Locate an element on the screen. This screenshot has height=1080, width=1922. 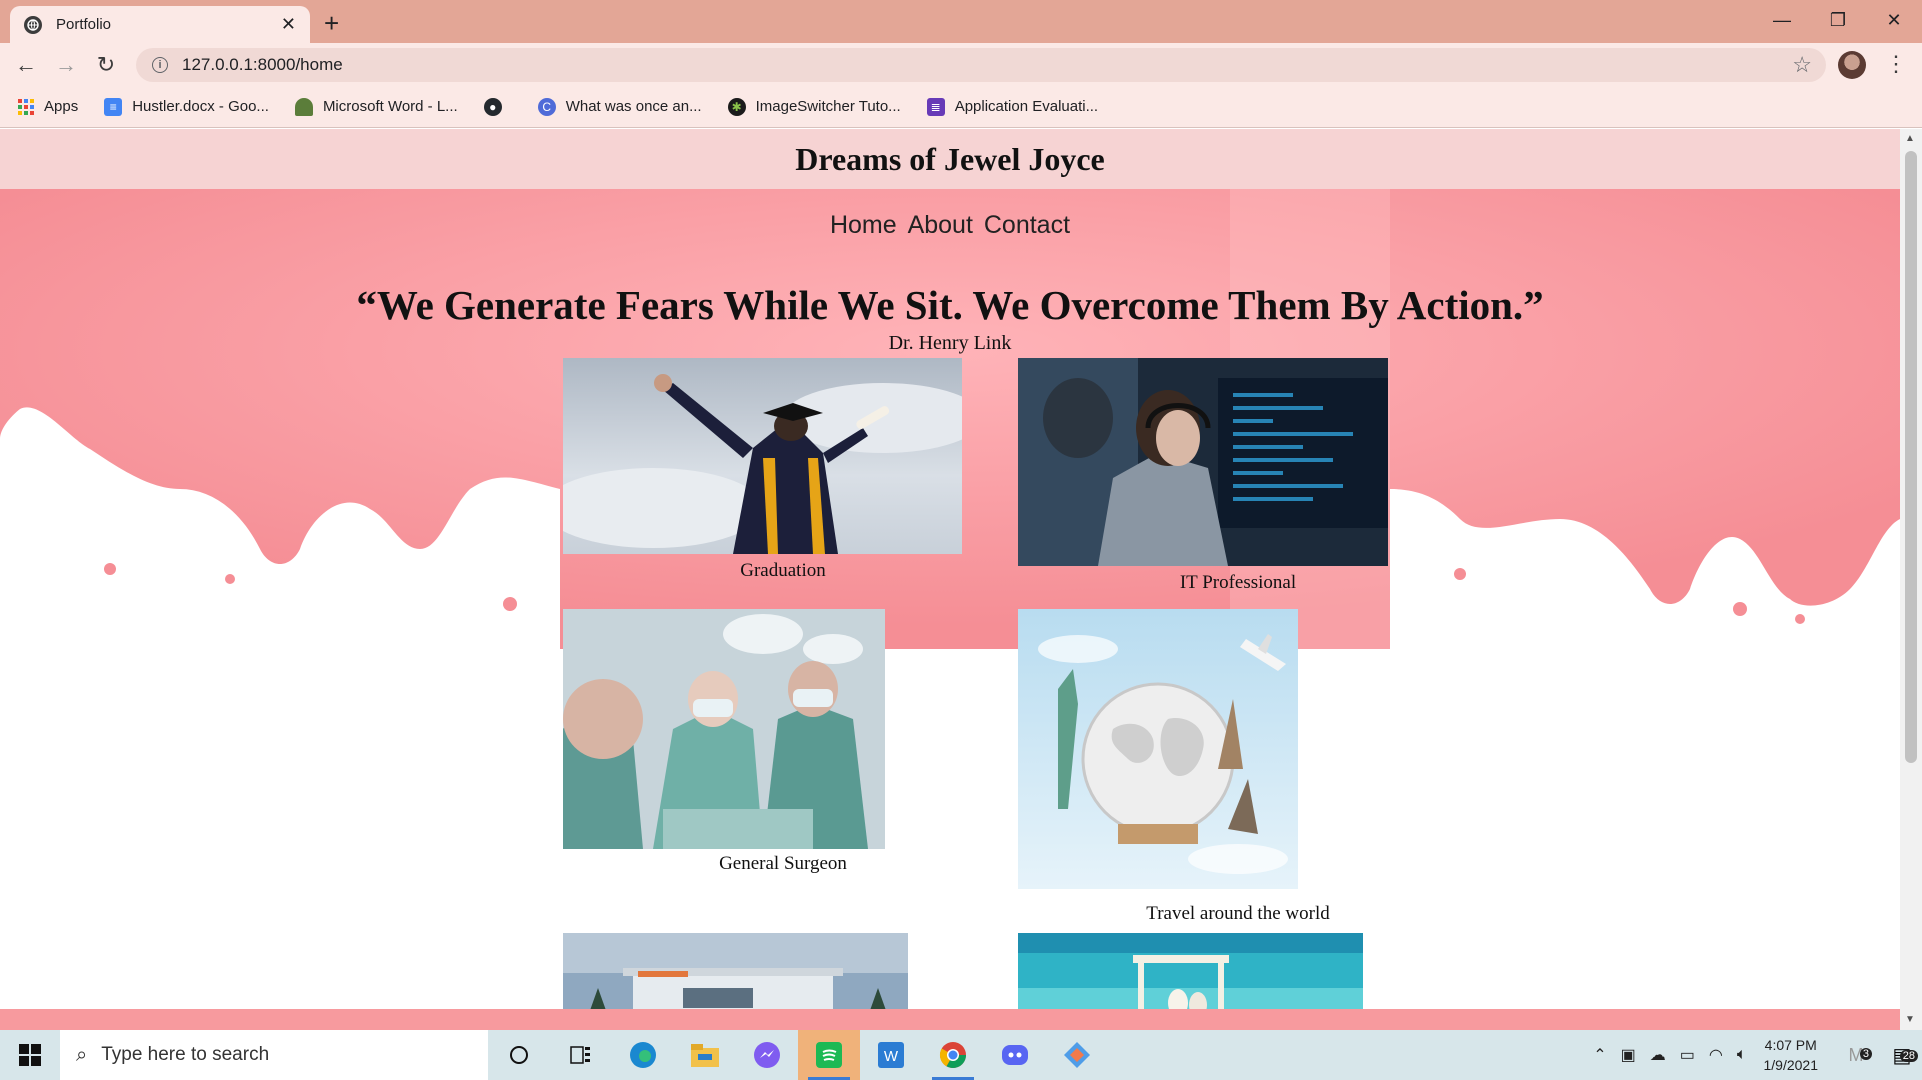
notification-count: 28 is located at coordinates (1908, 1055).